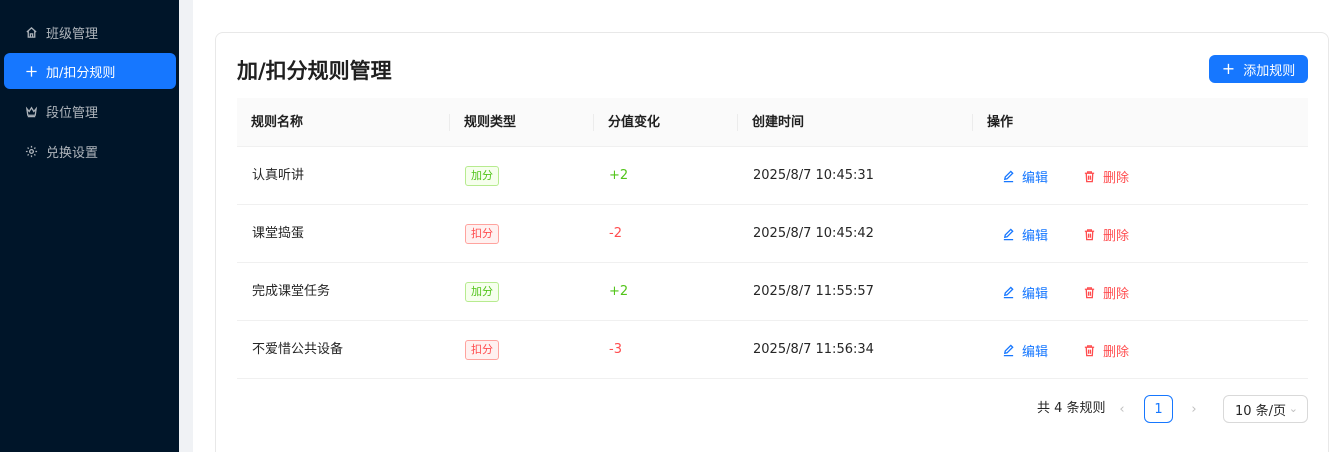  I want to click on add-rule-button: + 添加规则, so click(1258, 69).